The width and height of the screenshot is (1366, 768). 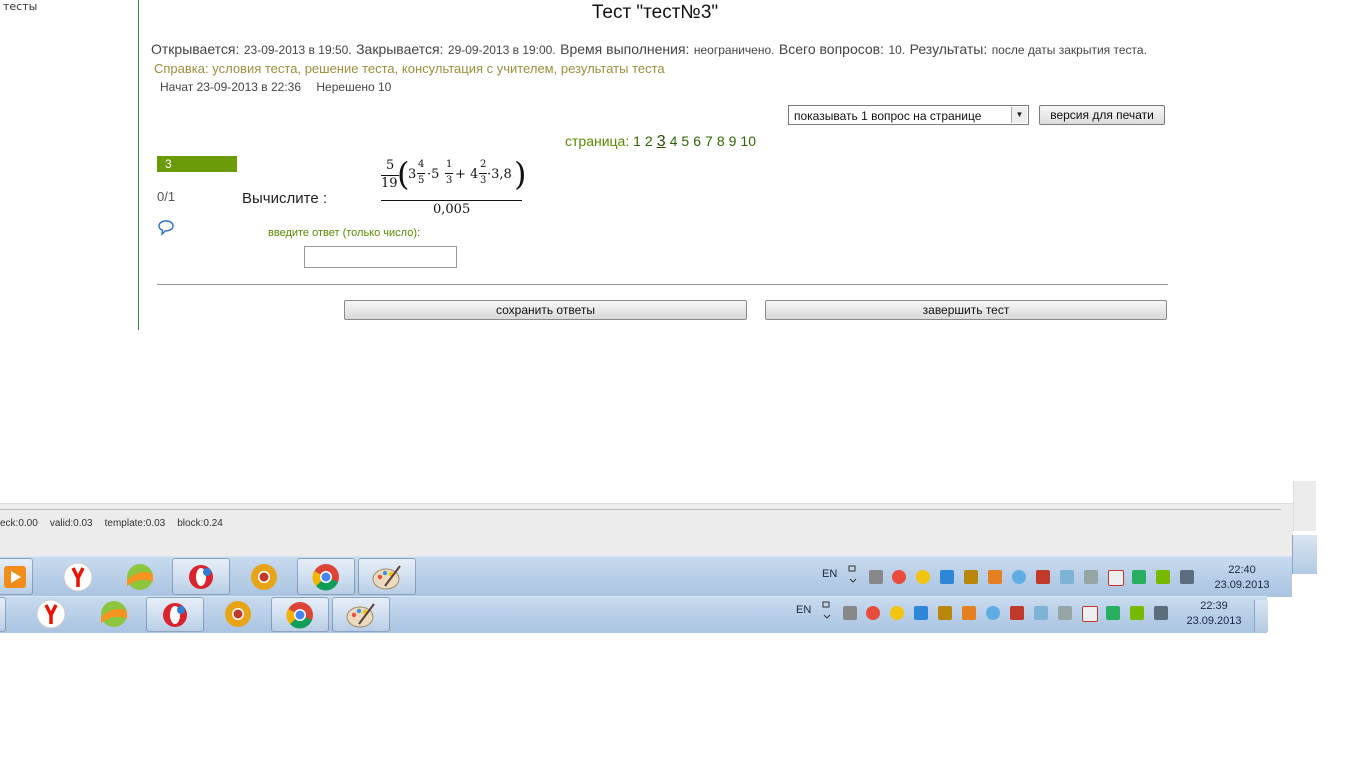 I want to click on taskbar-primary: EN 22:40 23.09.2013, so click(x=646, y=576).